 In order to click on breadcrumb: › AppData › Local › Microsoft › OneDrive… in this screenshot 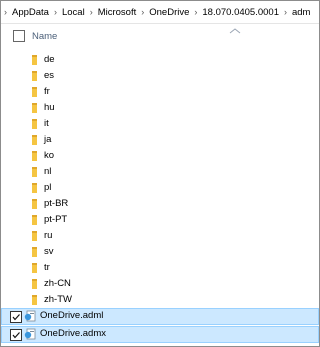, I will do `click(160, 12)`.